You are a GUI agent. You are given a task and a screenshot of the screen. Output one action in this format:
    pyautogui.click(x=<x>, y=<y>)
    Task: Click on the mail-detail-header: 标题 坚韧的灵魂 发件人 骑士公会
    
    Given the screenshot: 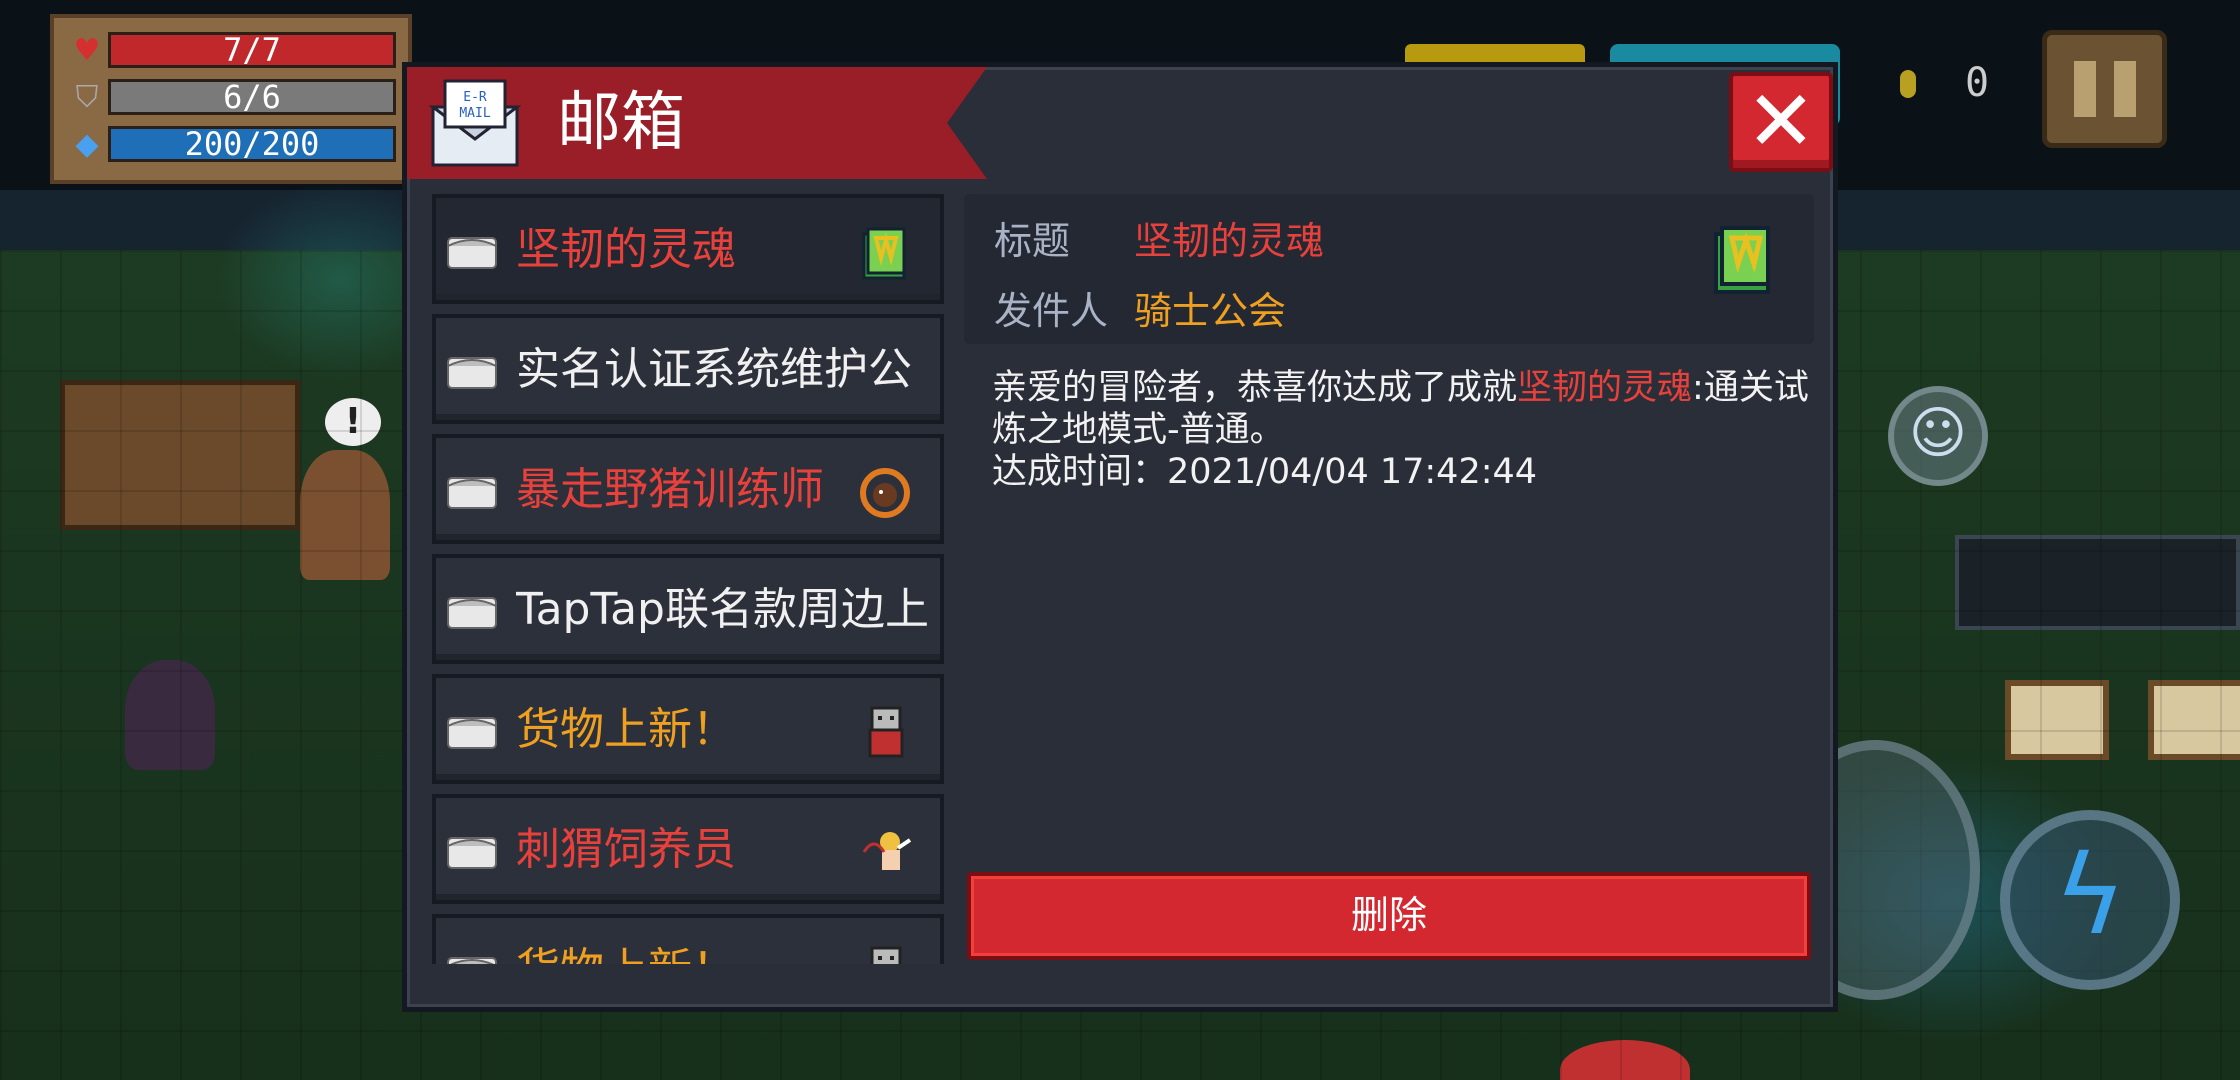 What is the action you would take?
    pyautogui.click(x=1389, y=269)
    